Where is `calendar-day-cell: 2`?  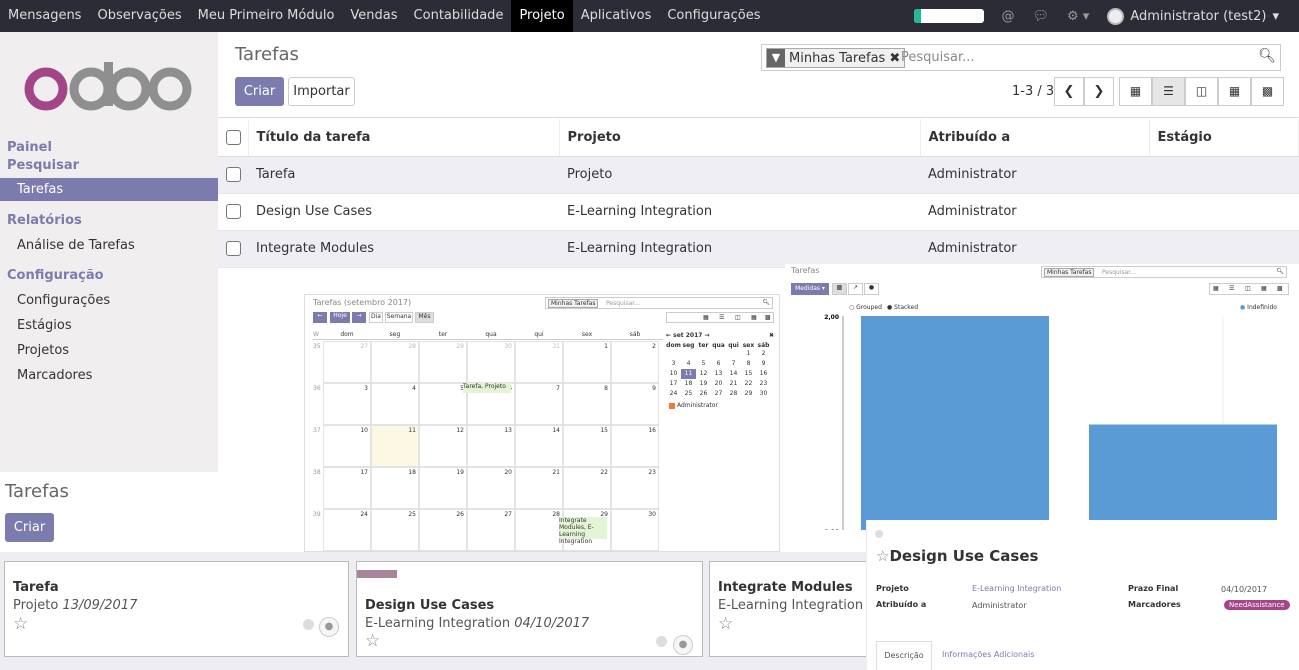 calendar-day-cell: 2 is located at coordinates (635, 362).